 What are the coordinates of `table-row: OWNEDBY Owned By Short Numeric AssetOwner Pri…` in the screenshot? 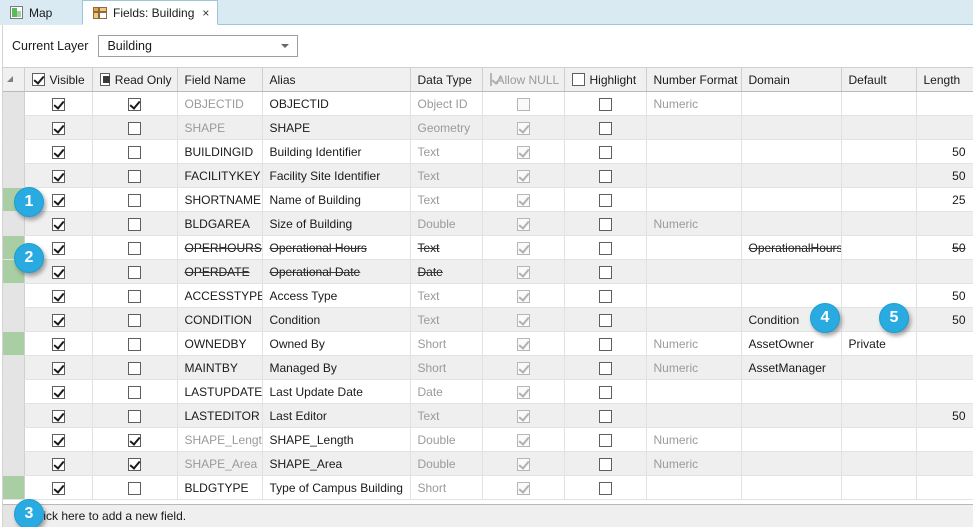 It's located at (486, 343).